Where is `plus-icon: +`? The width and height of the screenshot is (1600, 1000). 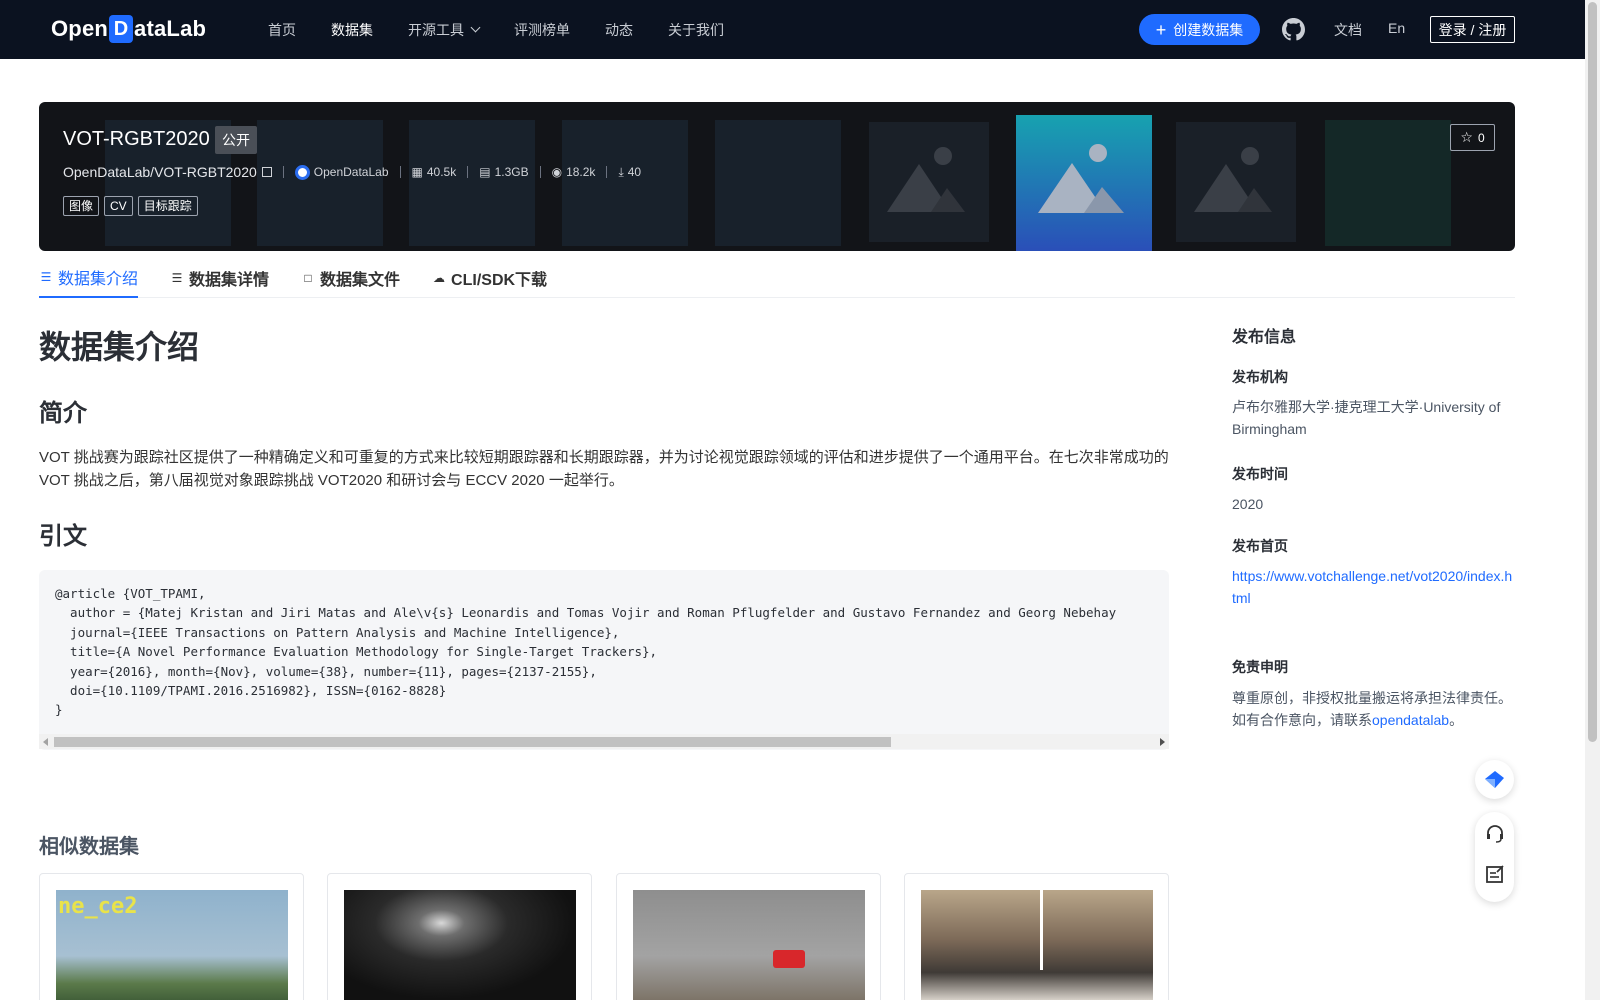 plus-icon: + is located at coordinates (1161, 29).